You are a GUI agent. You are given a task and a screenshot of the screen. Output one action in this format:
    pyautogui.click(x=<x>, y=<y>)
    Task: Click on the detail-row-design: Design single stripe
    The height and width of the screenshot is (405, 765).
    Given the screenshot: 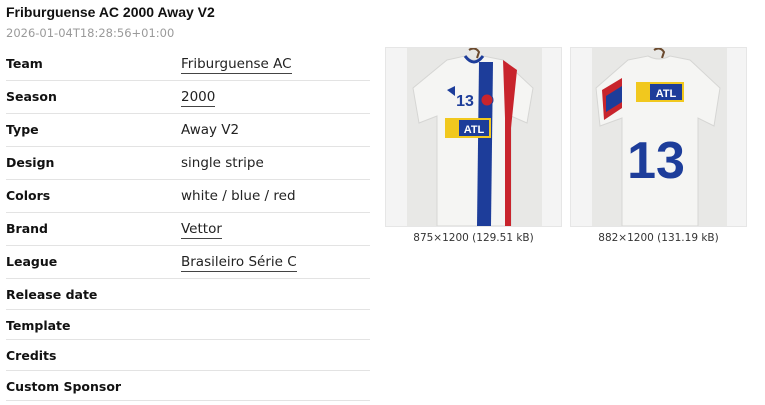 What is the action you would take?
    pyautogui.click(x=188, y=163)
    